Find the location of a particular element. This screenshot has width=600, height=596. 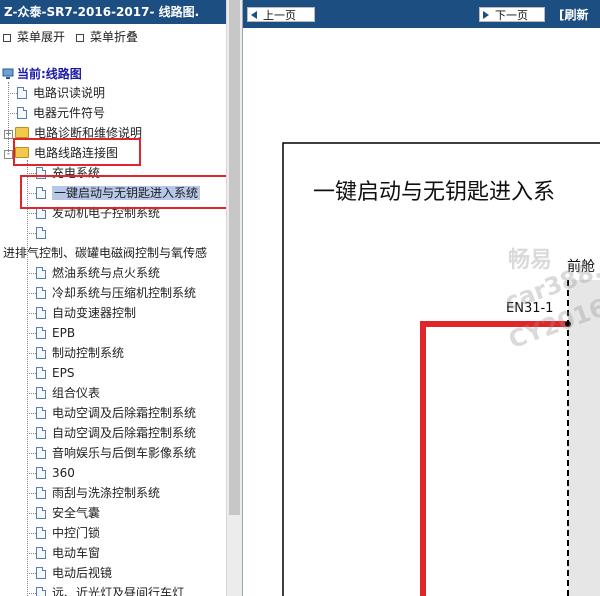

tree-item: 中控门锁 is located at coordinates (68, 533).